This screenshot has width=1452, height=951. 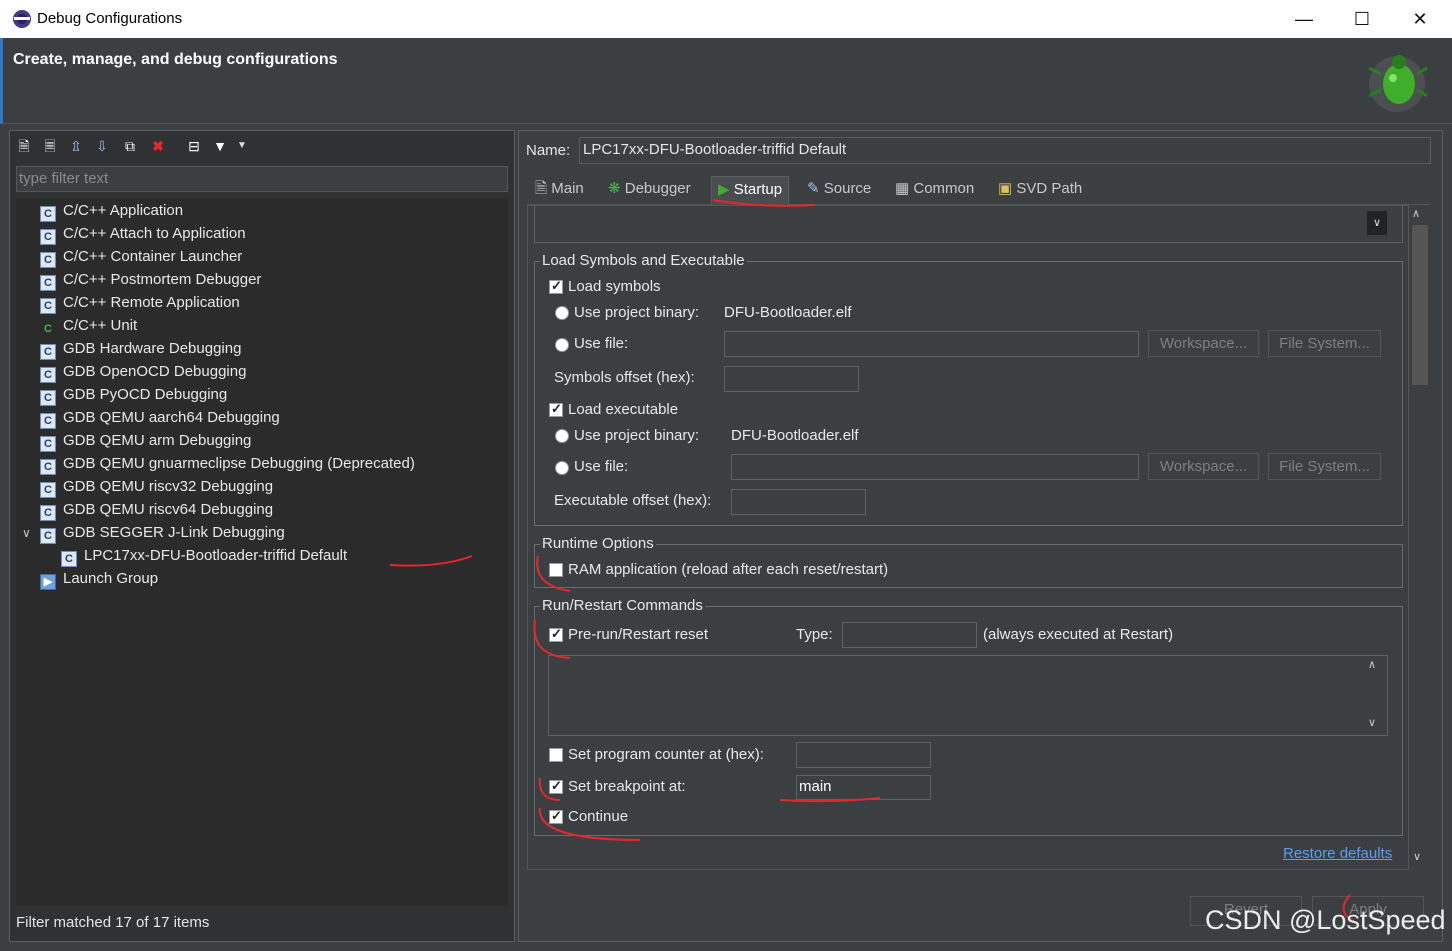 What do you see at coordinates (1325, 920) in the screenshot?
I see `watermark: CSDN @LostSpeed` at bounding box center [1325, 920].